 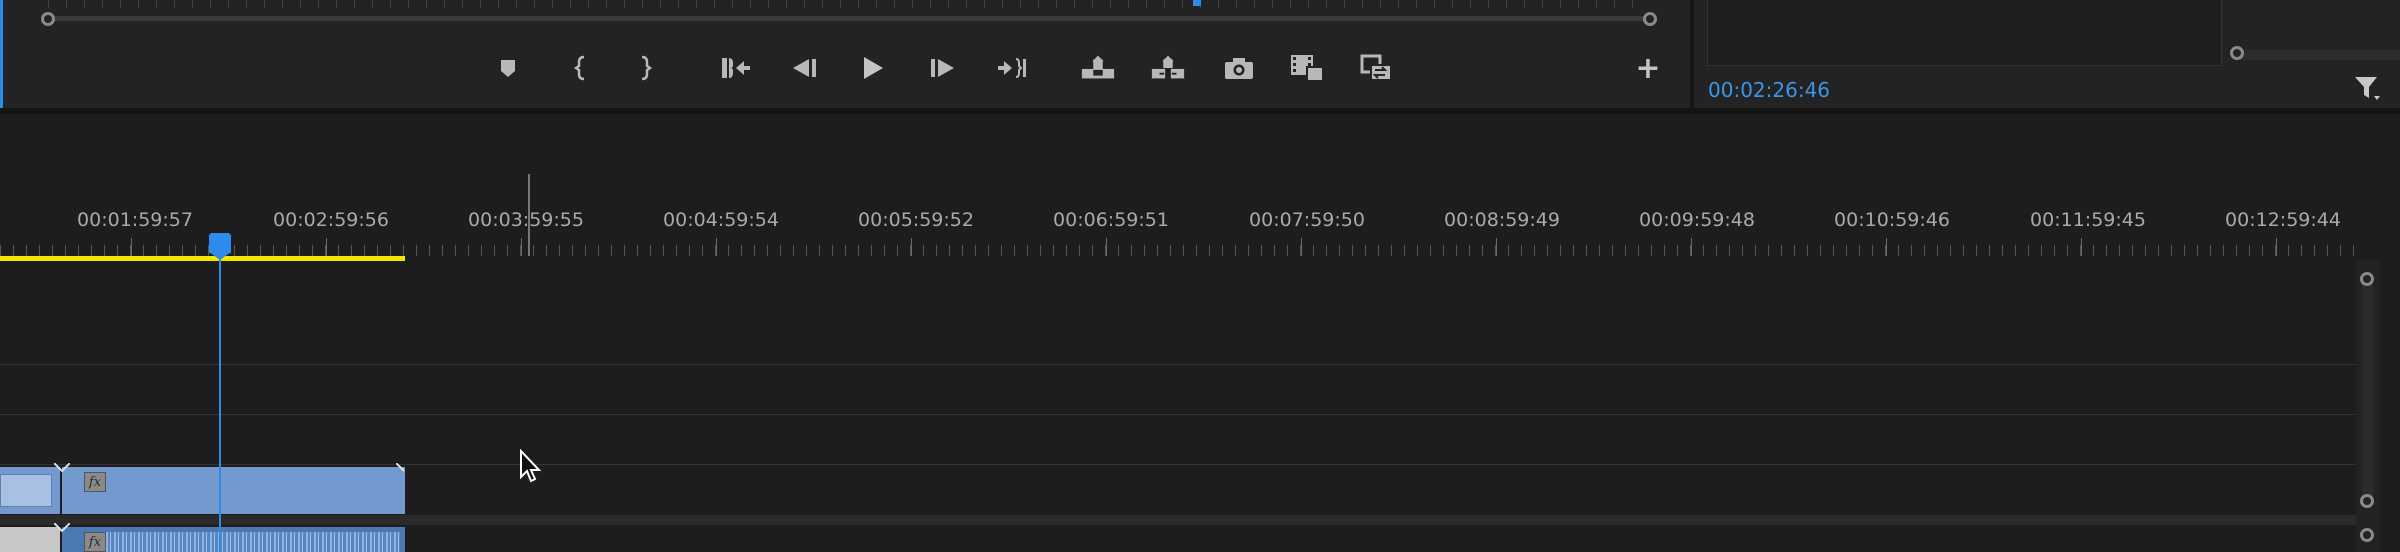 I want to click on go-to-in-button, so click(x=736, y=68).